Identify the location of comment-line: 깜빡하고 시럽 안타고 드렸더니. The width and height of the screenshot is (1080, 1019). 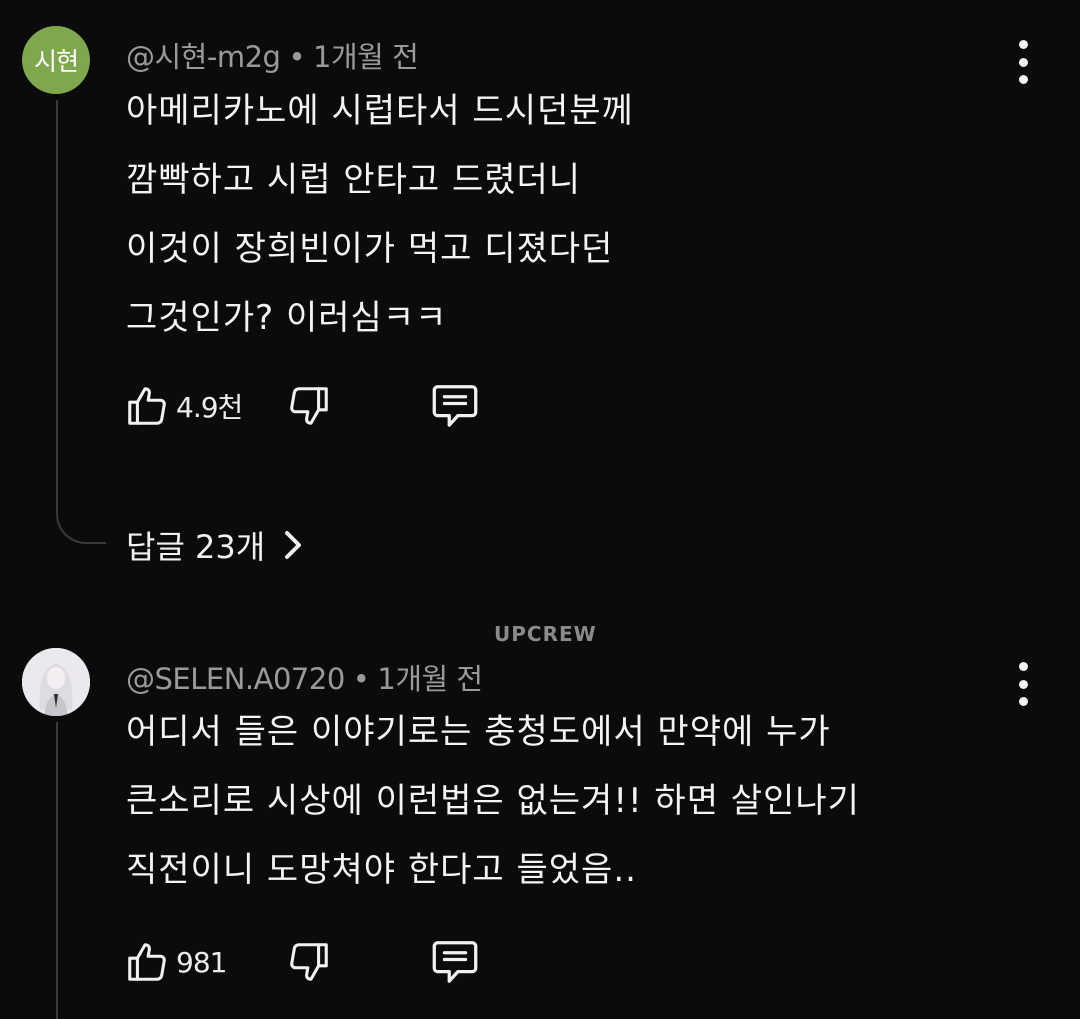
(354, 180).